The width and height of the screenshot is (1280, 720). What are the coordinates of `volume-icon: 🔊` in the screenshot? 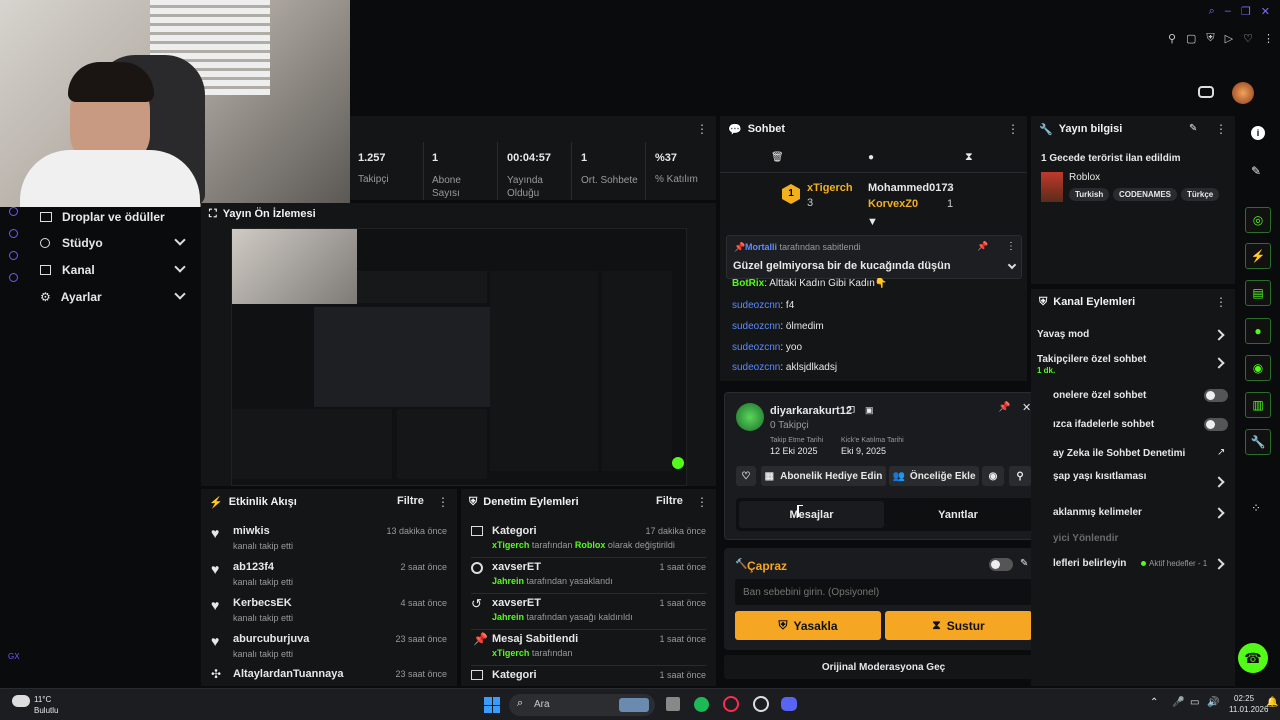 It's located at (1213, 702).